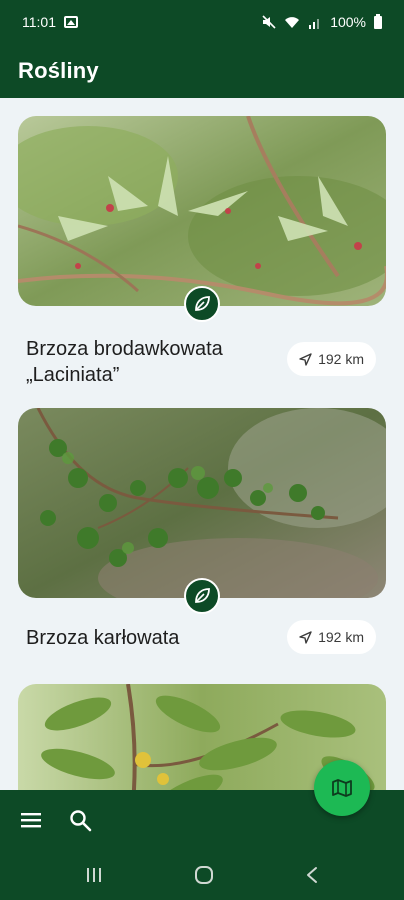 This screenshot has height=900, width=404. Describe the element at coordinates (31, 820) in the screenshot. I see `menu-icon` at that location.